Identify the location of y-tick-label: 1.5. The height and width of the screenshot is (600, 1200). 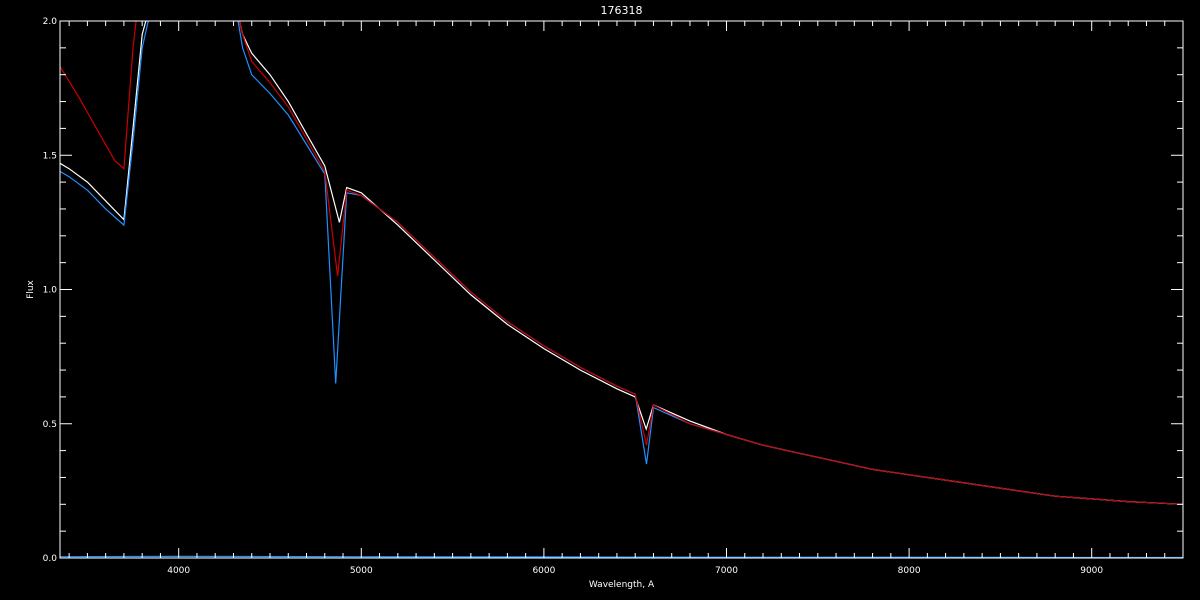
(50, 156).